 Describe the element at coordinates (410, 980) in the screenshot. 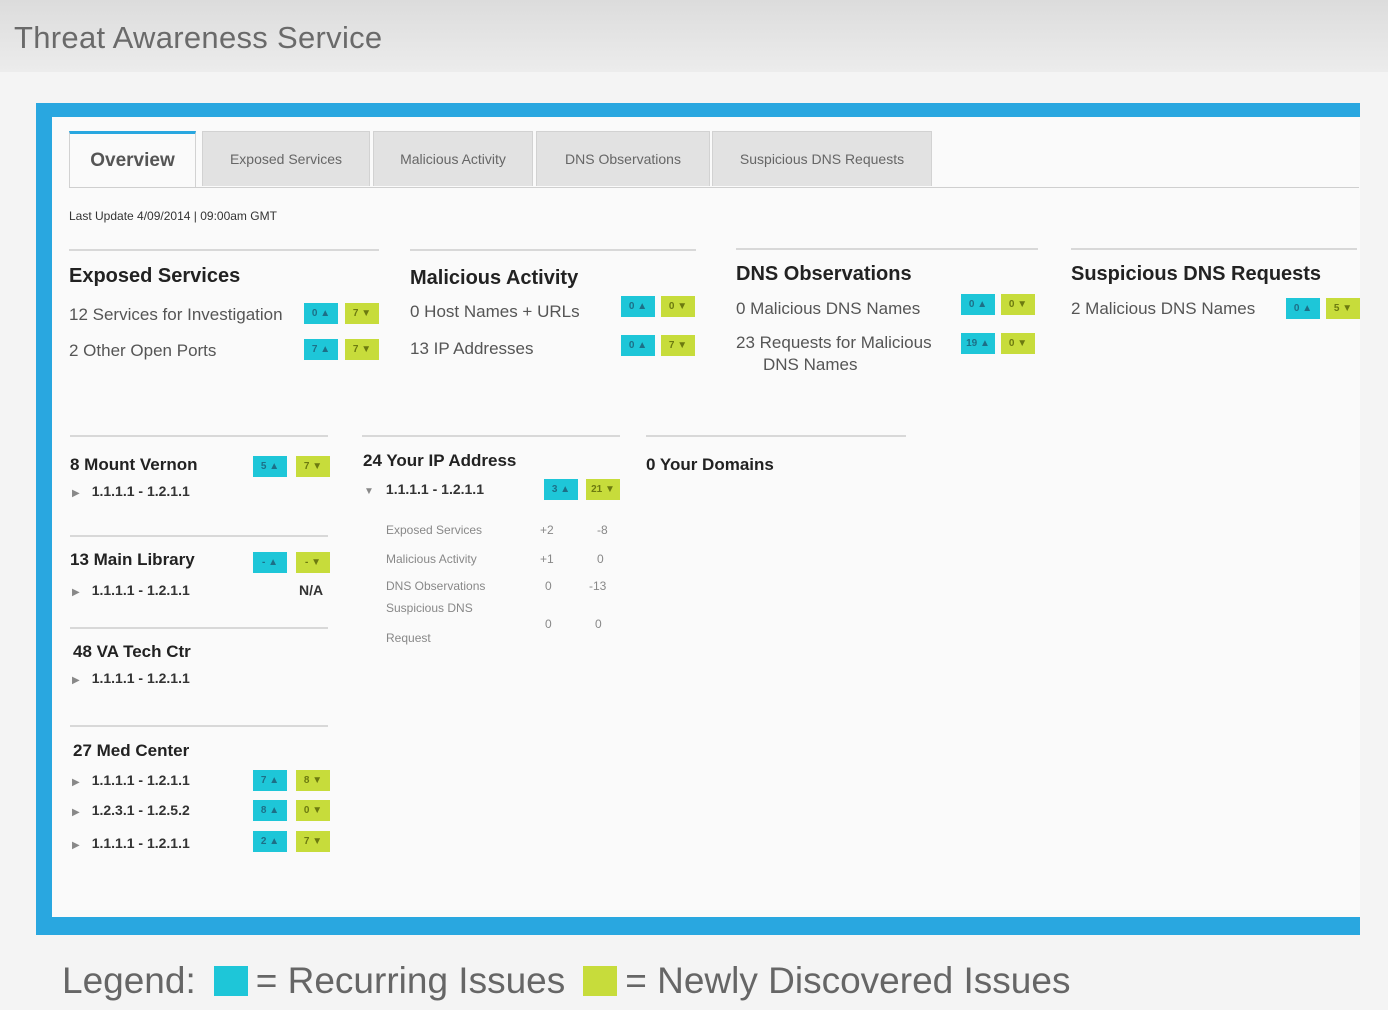

I see `legend-recurring: = Recurring Issues` at that location.